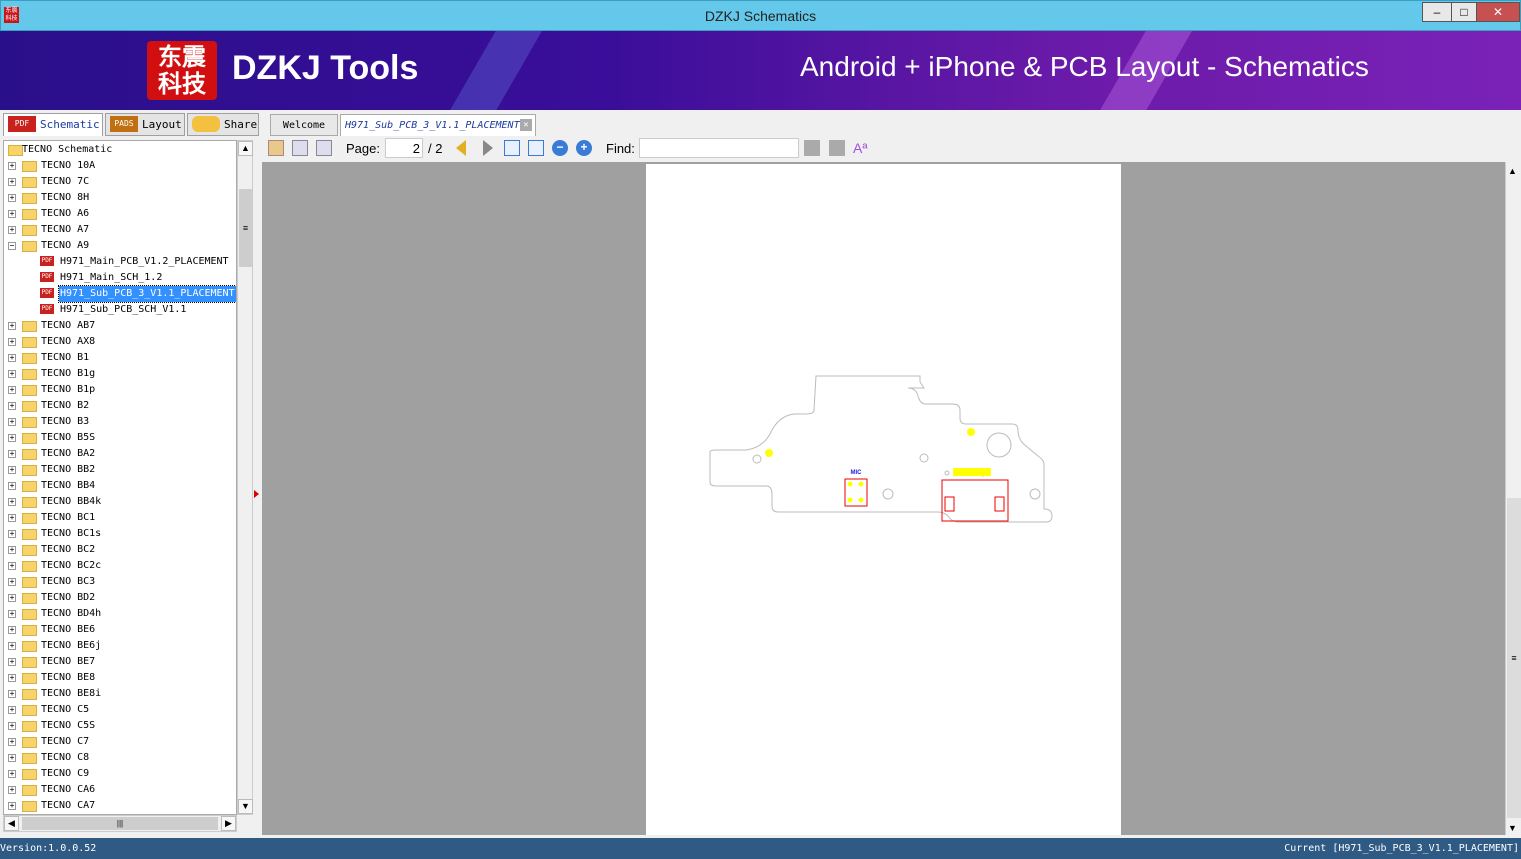 This screenshot has height=859, width=1521. Describe the element at coordinates (300, 148) in the screenshot. I see `copy-page-icon` at that location.